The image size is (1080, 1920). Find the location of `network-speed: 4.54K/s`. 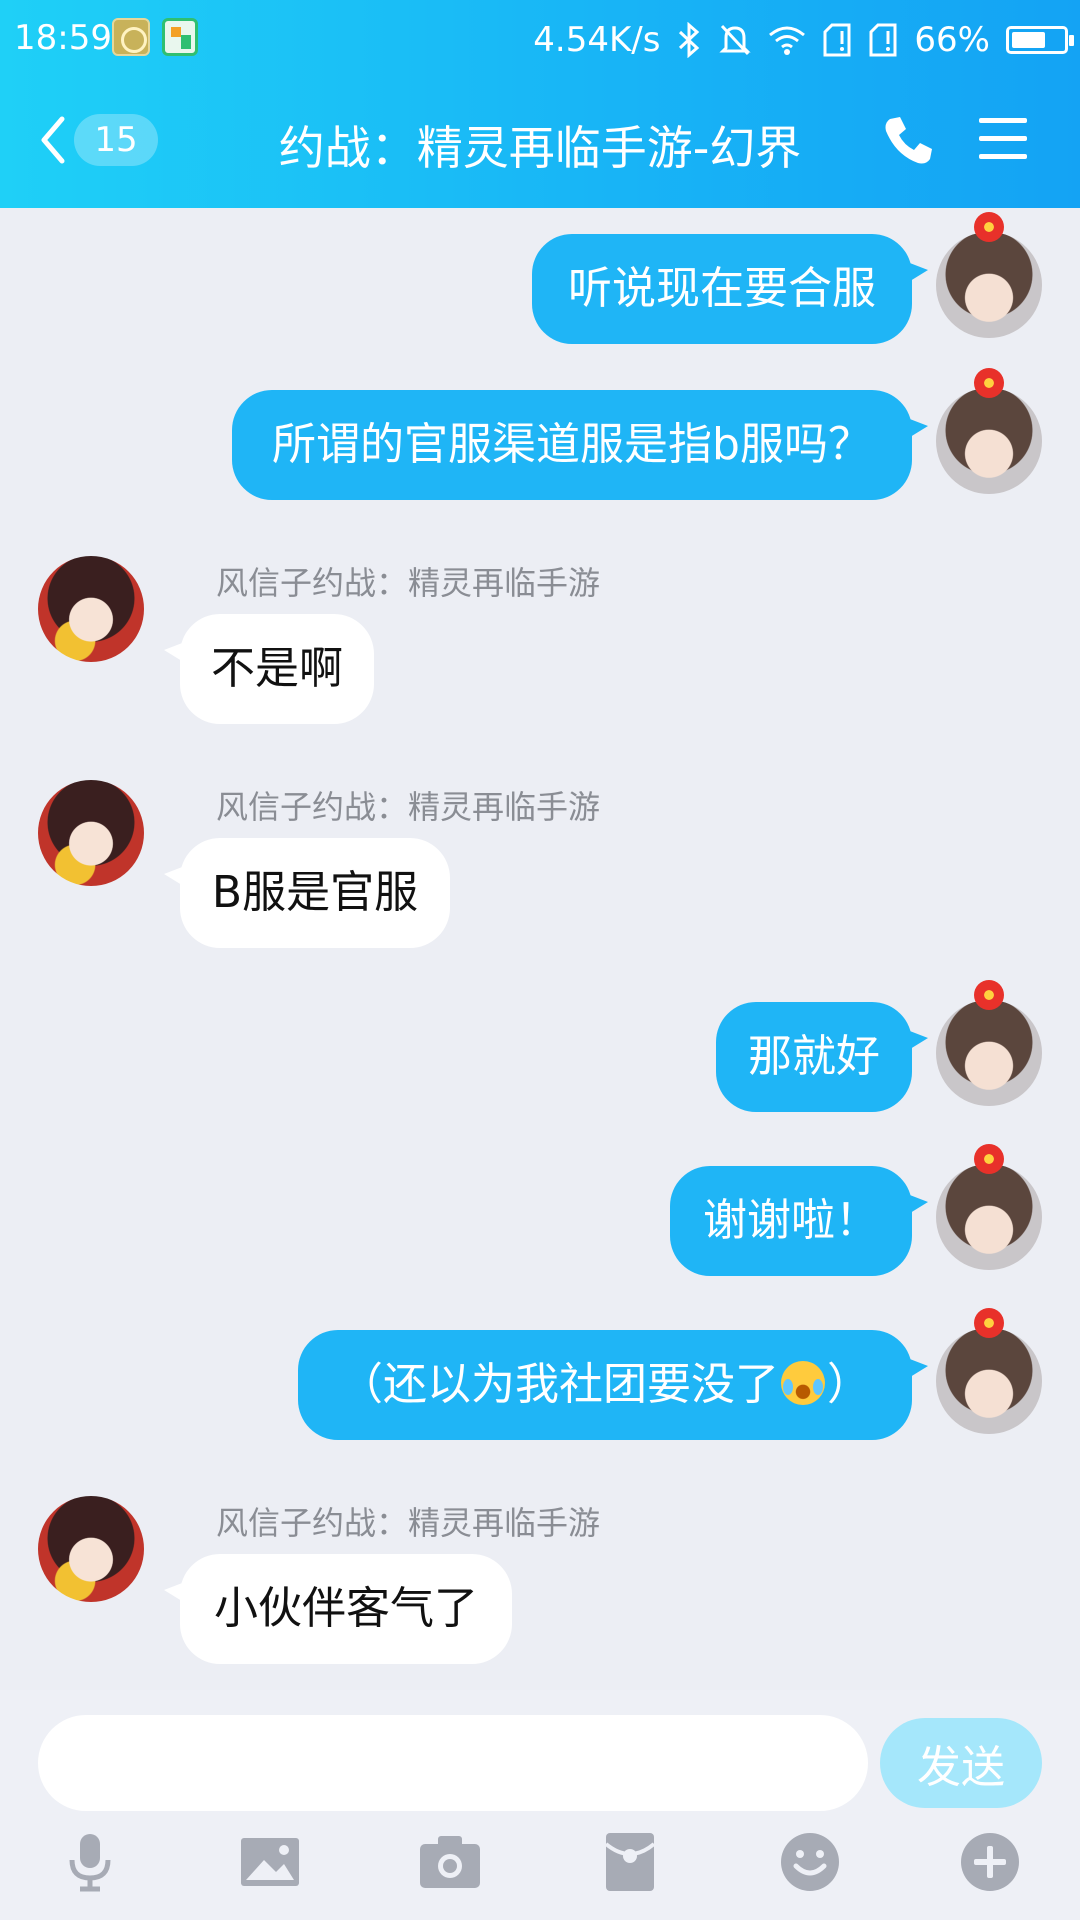

network-speed: 4.54K/s is located at coordinates (597, 40).